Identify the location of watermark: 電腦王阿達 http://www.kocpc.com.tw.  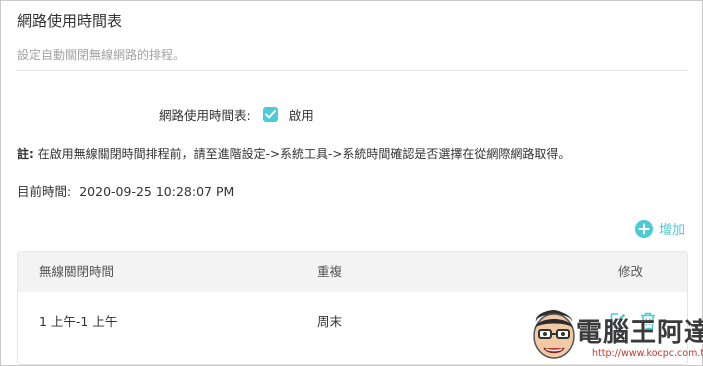
(615, 336).